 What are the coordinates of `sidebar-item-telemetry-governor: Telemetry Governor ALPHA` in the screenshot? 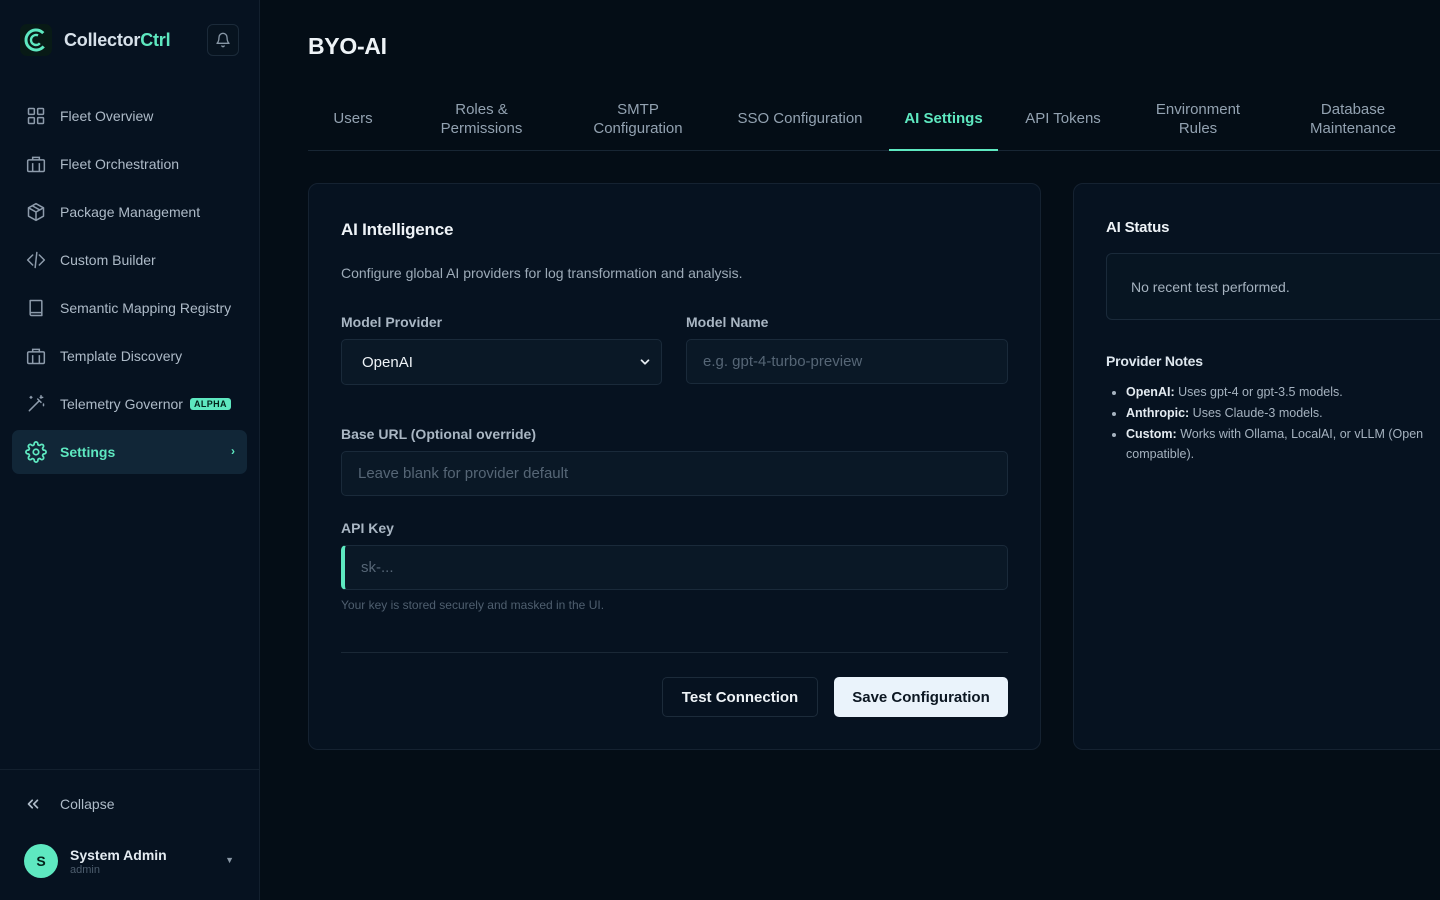 It's located at (129, 404).